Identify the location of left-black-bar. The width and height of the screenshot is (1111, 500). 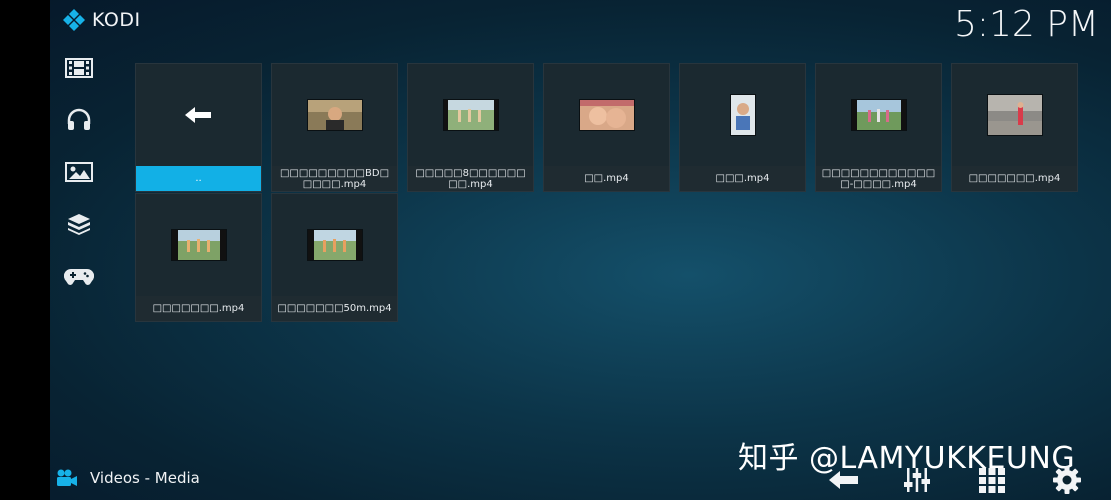
(25, 250).